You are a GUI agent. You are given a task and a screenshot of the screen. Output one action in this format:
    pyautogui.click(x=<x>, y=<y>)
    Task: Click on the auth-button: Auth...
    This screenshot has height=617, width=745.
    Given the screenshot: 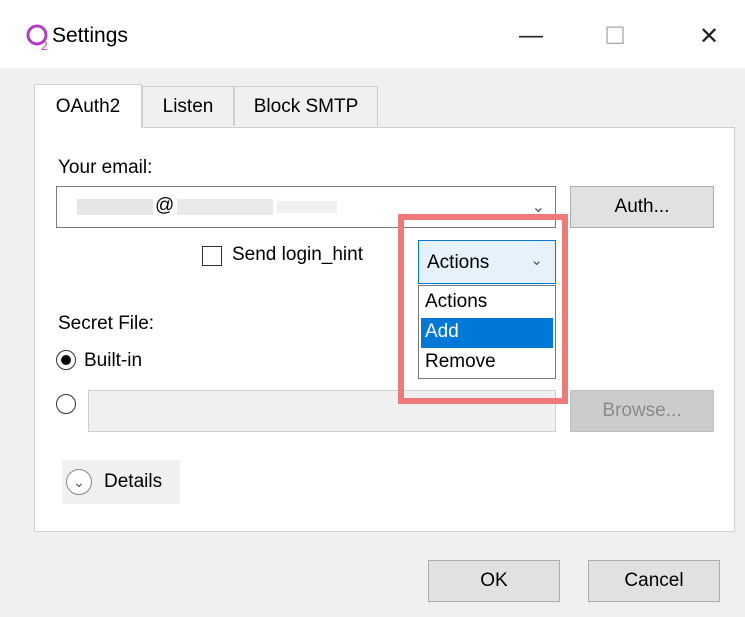 What is the action you would take?
    pyautogui.click(x=642, y=207)
    